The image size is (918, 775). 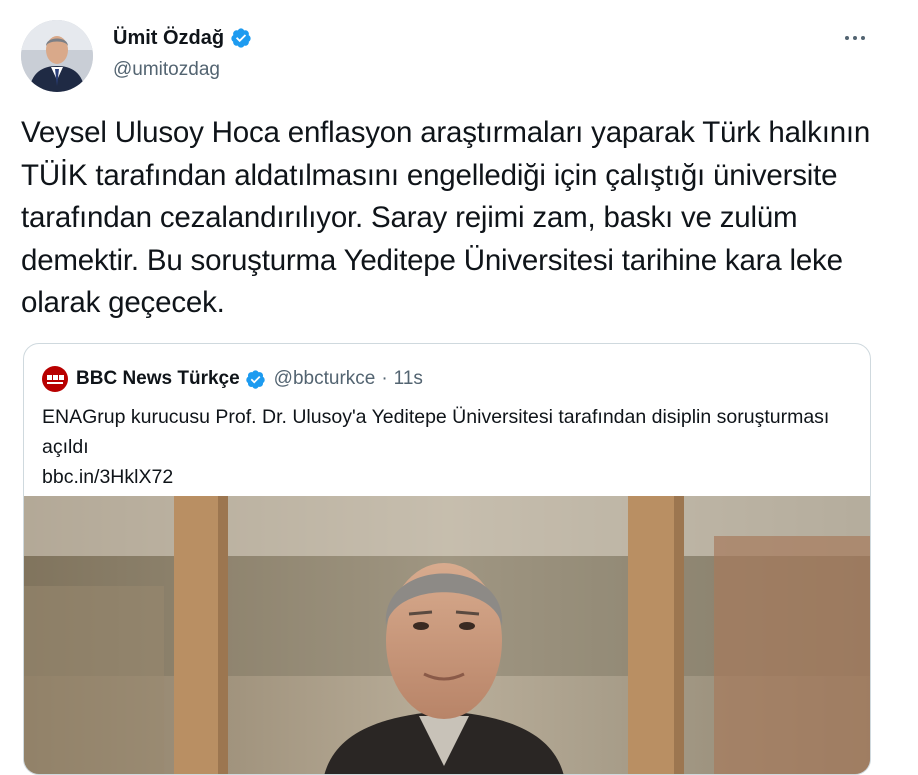 What do you see at coordinates (57, 56) in the screenshot?
I see `author-avatar` at bounding box center [57, 56].